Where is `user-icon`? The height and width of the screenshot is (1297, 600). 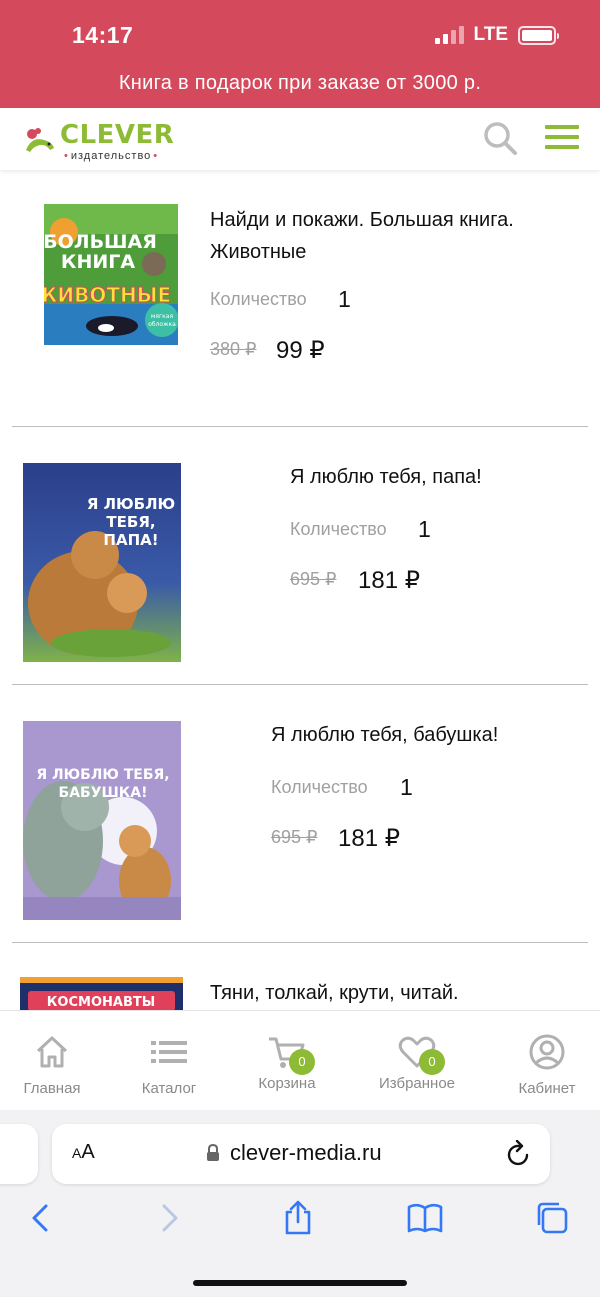 user-icon is located at coordinates (547, 1052).